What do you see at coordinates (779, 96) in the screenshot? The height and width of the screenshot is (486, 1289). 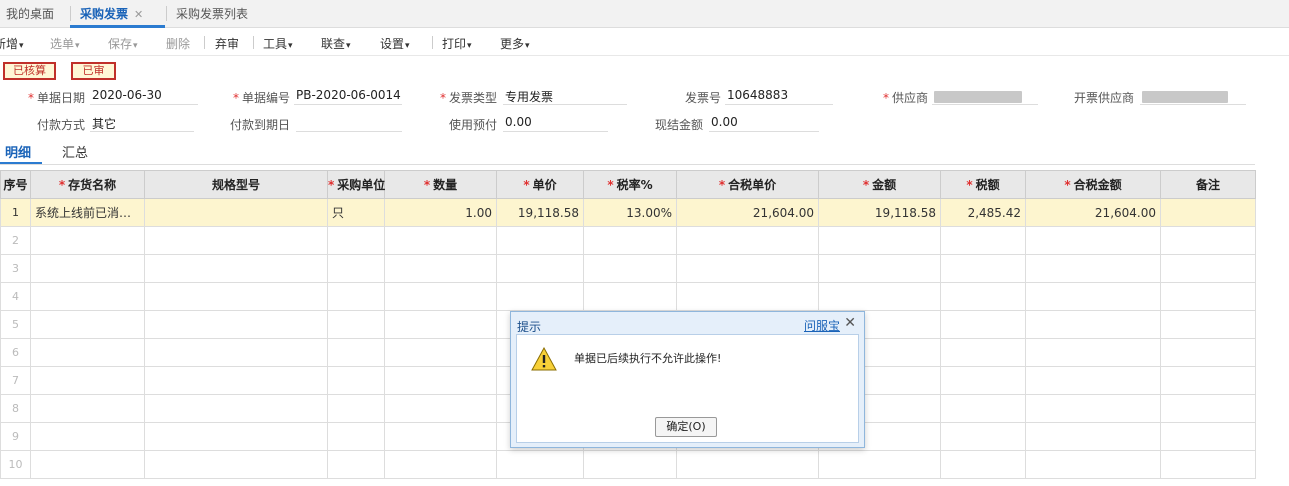 I see `invno-field: 10648883` at bounding box center [779, 96].